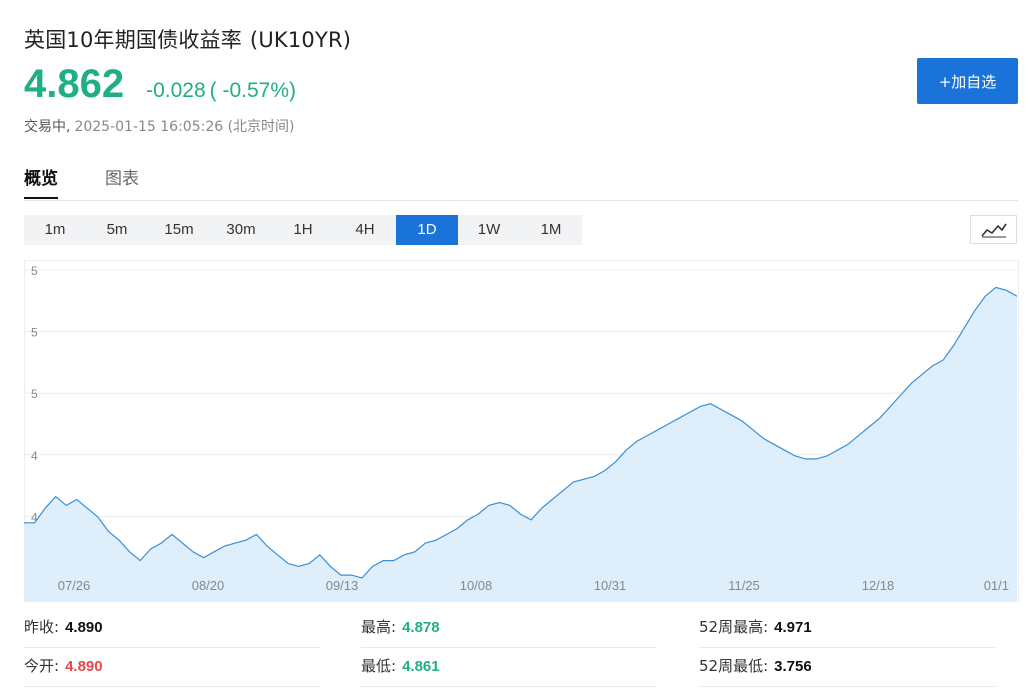 The width and height of the screenshot is (1035, 697). What do you see at coordinates (610, 585) in the screenshot?
I see `x-tick-label: 10/31` at bounding box center [610, 585].